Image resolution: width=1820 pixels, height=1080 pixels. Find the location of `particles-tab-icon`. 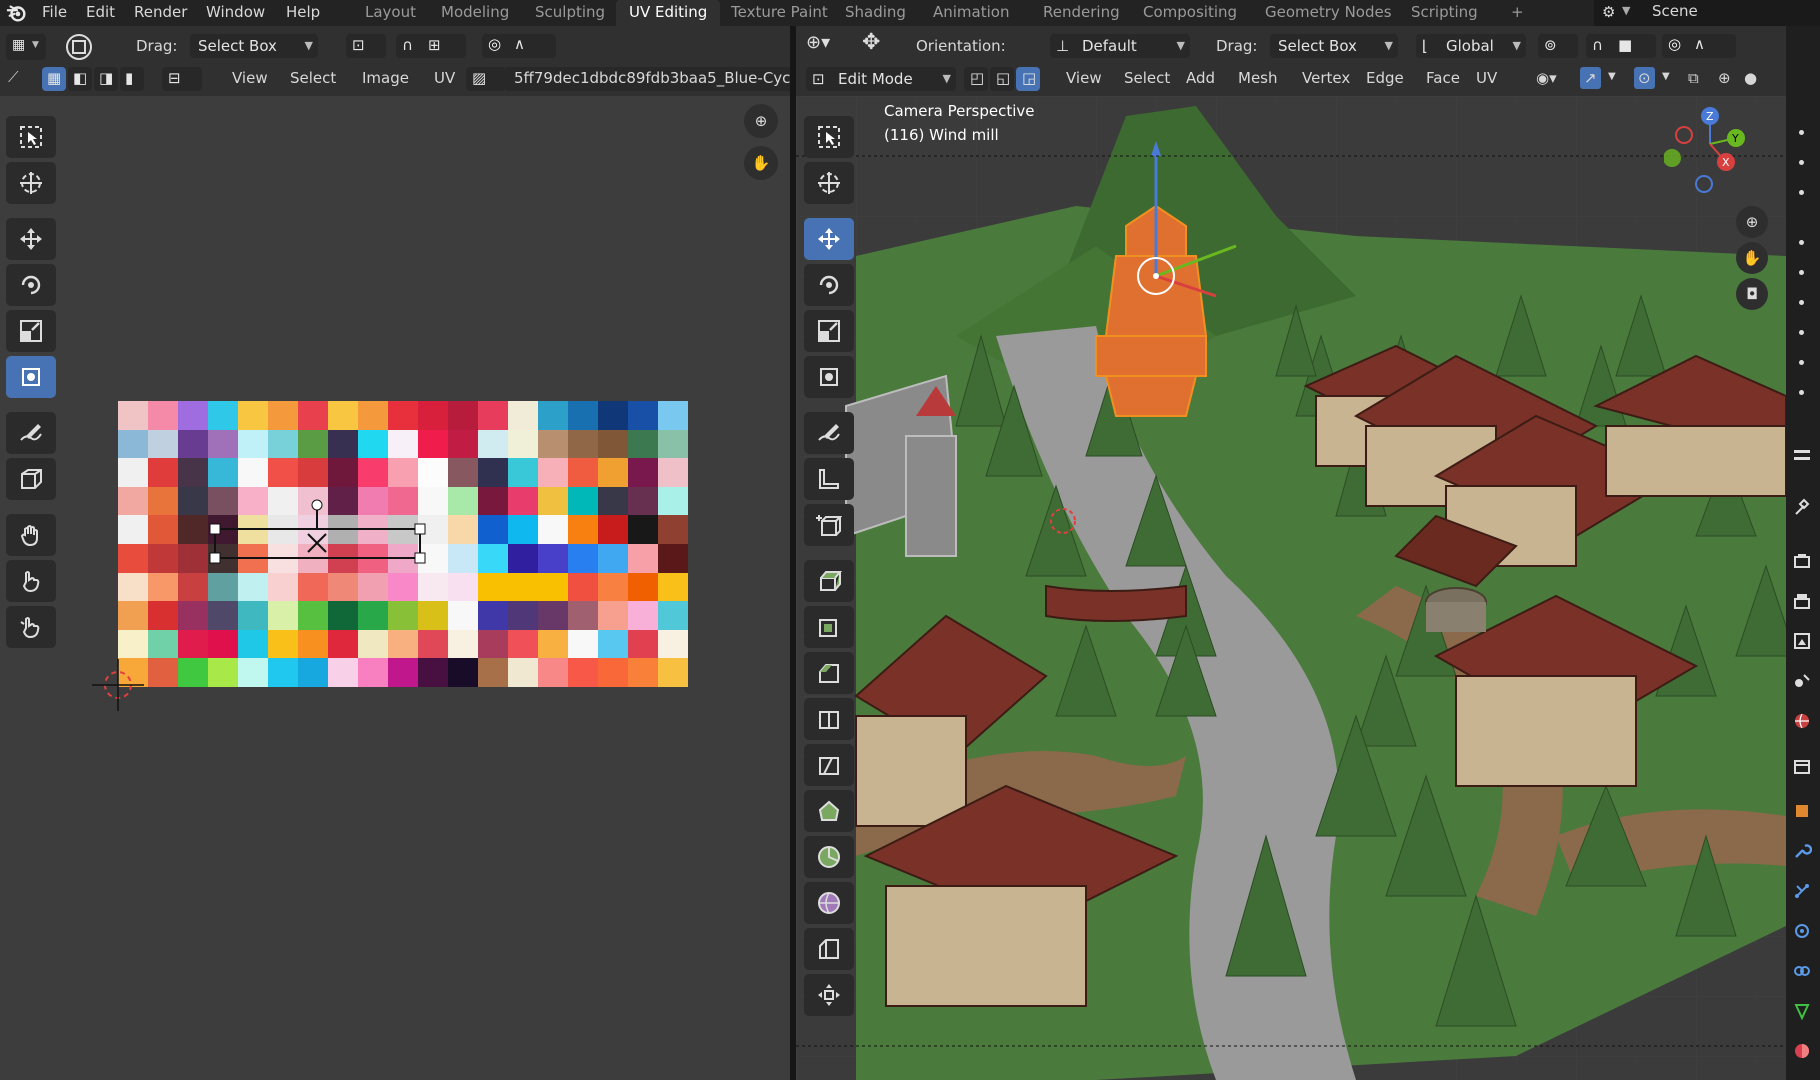

particles-tab-icon is located at coordinates (1802, 891).